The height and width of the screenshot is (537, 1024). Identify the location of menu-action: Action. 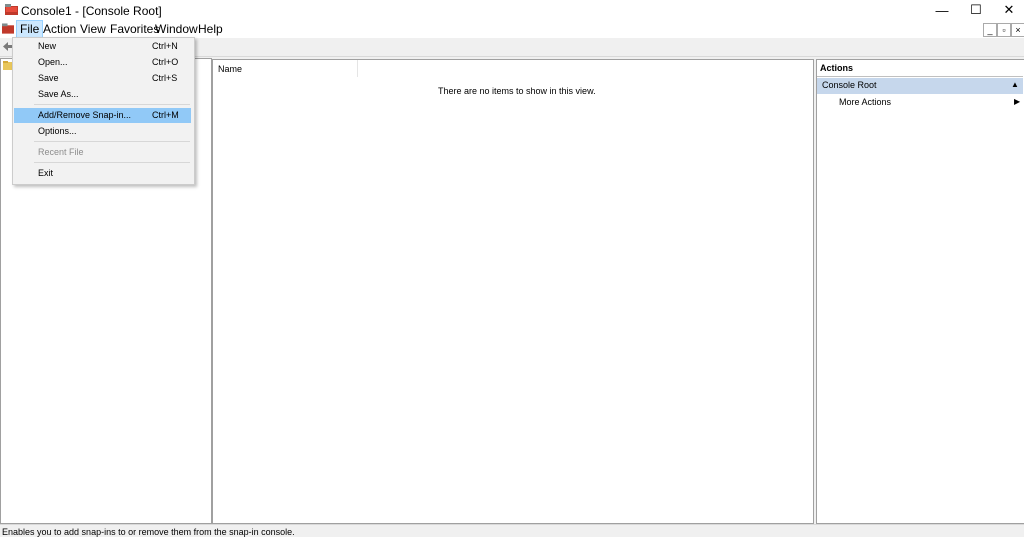
(59, 29).